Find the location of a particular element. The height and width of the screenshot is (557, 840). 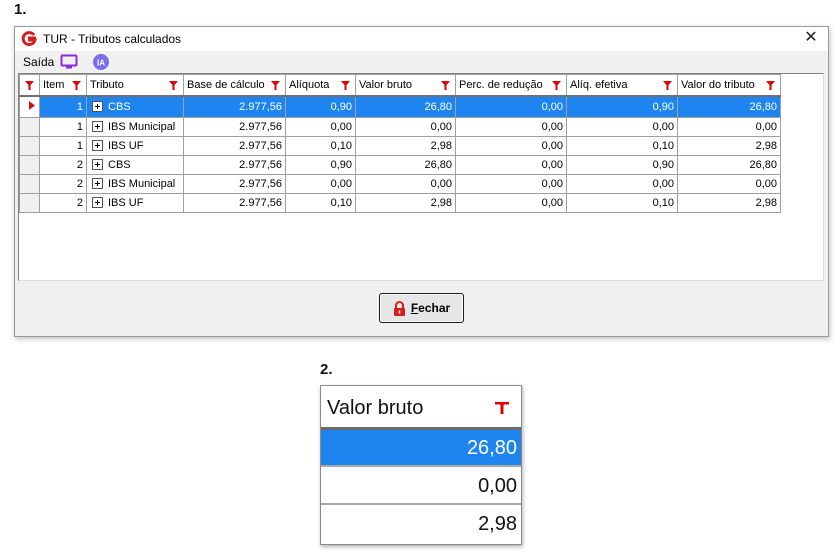

close-icon: ✕ is located at coordinates (811, 38).